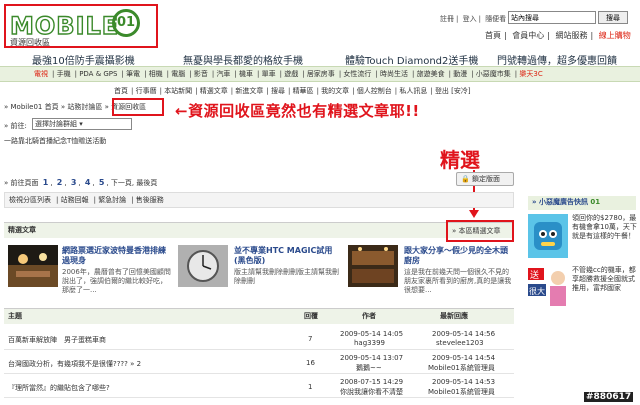 The width and height of the screenshot is (640, 405). I want to click on pager-next: 下一頁, so click(121, 183).